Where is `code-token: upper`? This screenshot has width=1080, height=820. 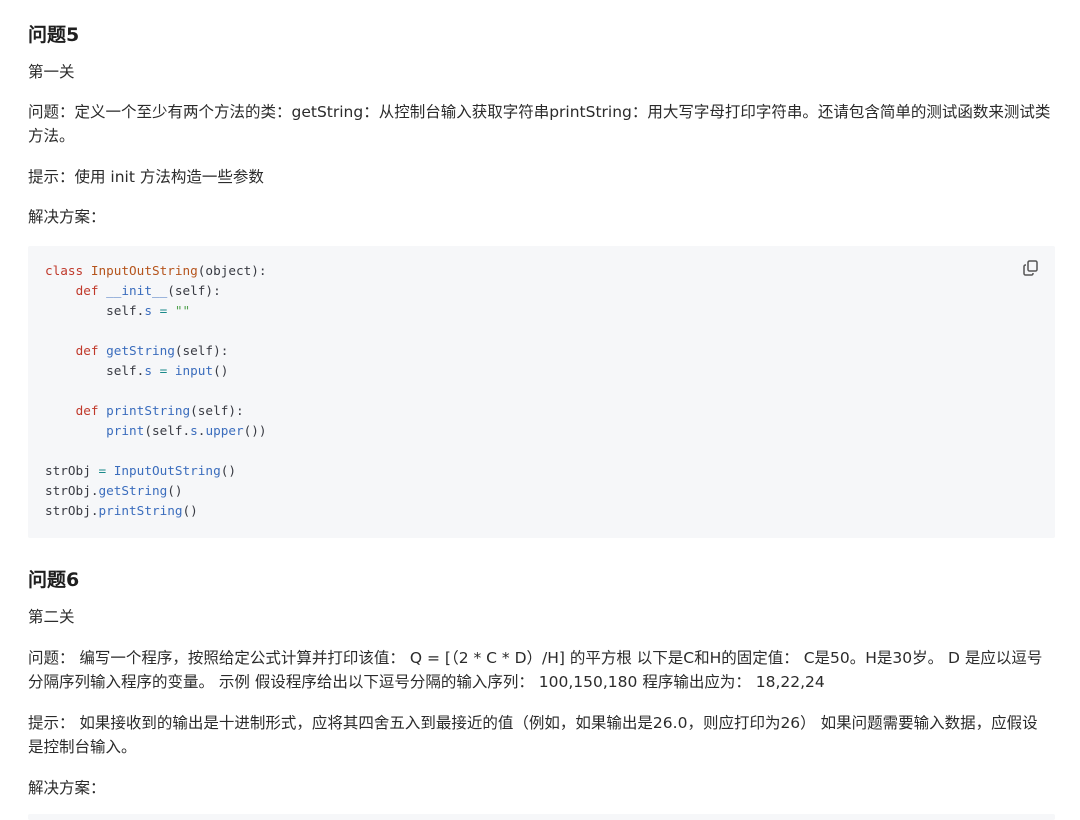
code-token: upper is located at coordinates (224, 430).